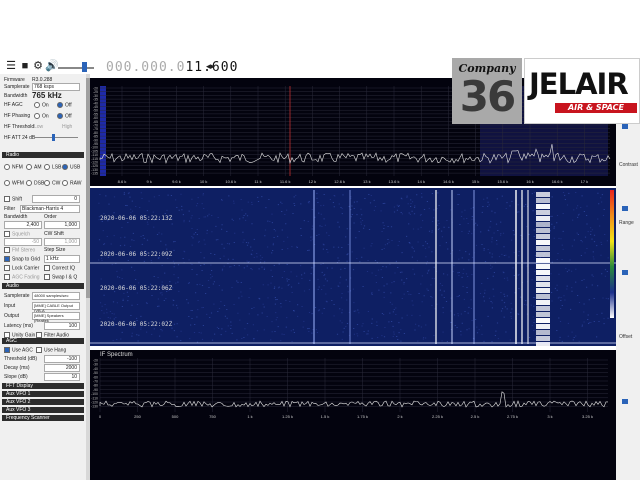 Image resolution: width=640 pixels, height=485 pixels. Describe the element at coordinates (210, 66) in the screenshot. I see `tune-arrows-icon: ◂▸` at that location.